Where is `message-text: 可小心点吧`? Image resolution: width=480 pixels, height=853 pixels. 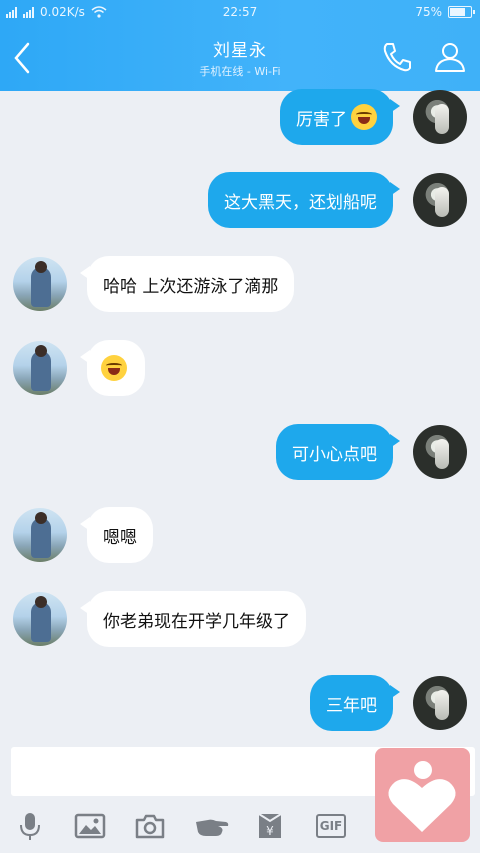 message-text: 可小心点吧 is located at coordinates (334, 454).